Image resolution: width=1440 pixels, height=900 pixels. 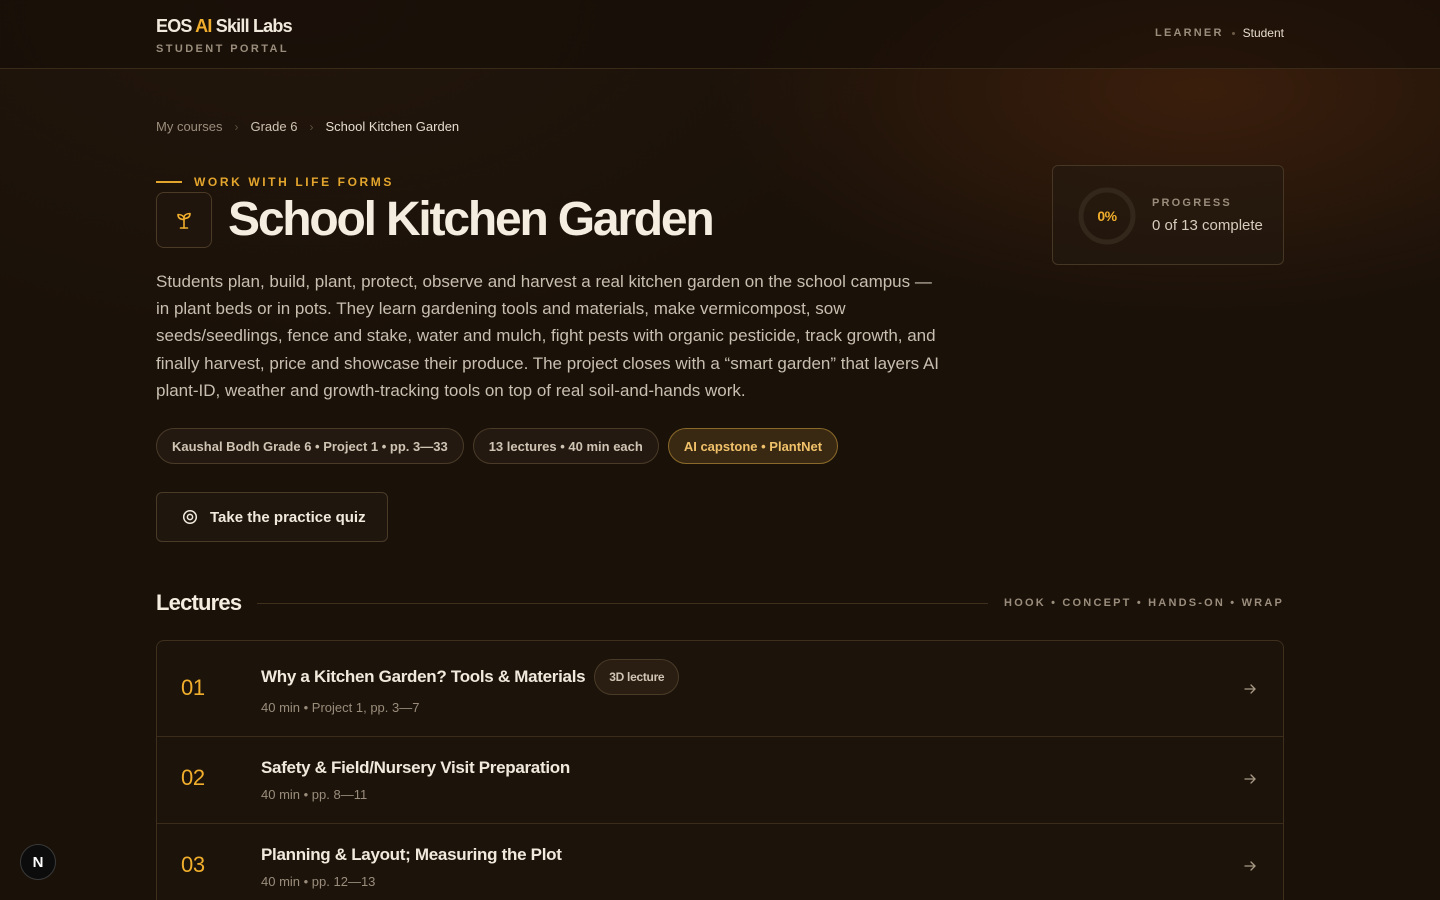 I want to click on brand-logo: EOS AI Skill Labs, so click(x=224, y=26).